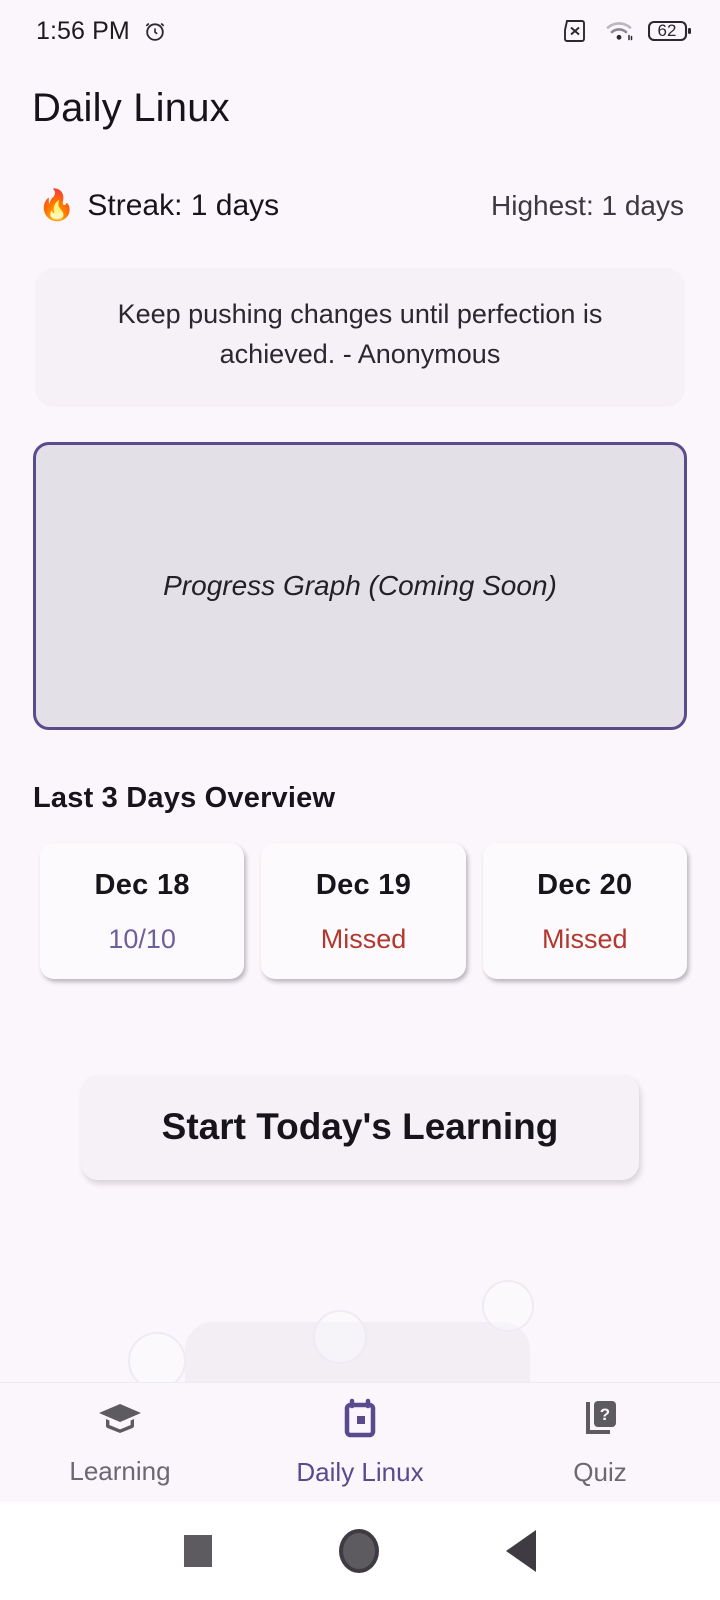 This screenshot has width=720, height=1600. What do you see at coordinates (360, 1421) in the screenshot?
I see `calendar-icon` at bounding box center [360, 1421].